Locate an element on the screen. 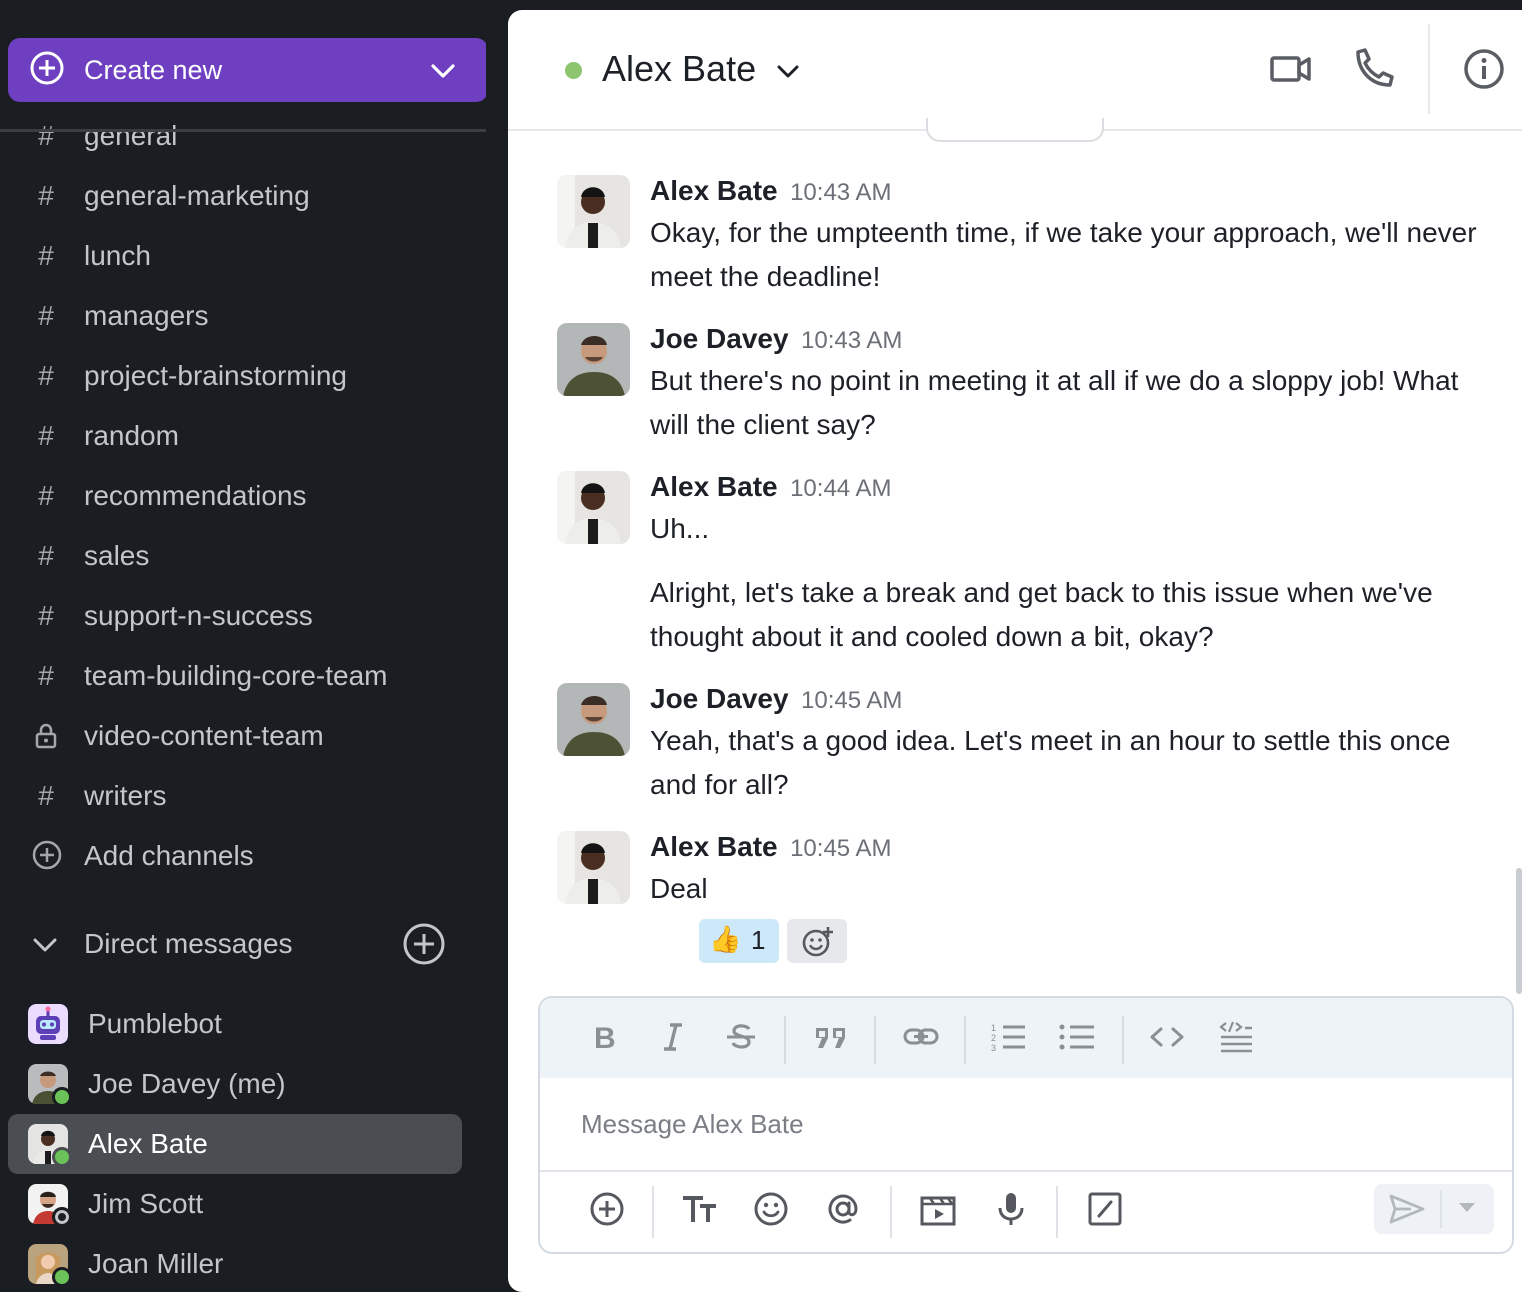 This screenshot has width=1522, height=1292. message-input is located at coordinates (1026, 1124).